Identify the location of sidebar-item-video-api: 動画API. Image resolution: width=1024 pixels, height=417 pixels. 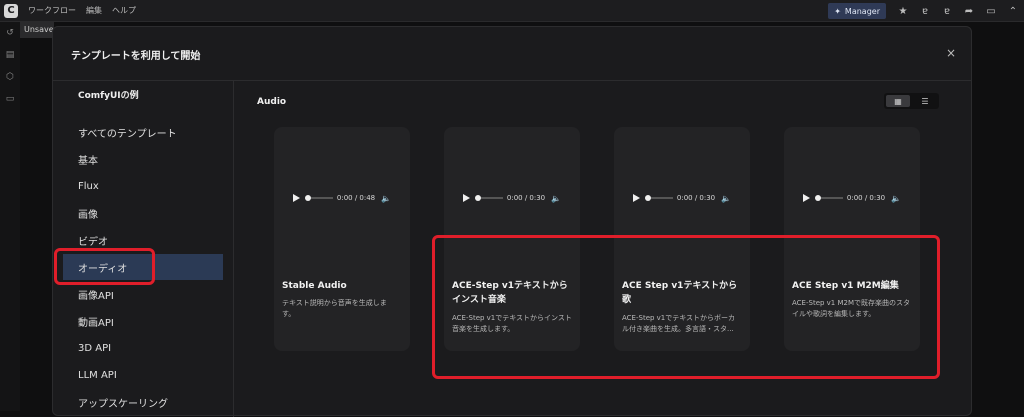
(143, 321).